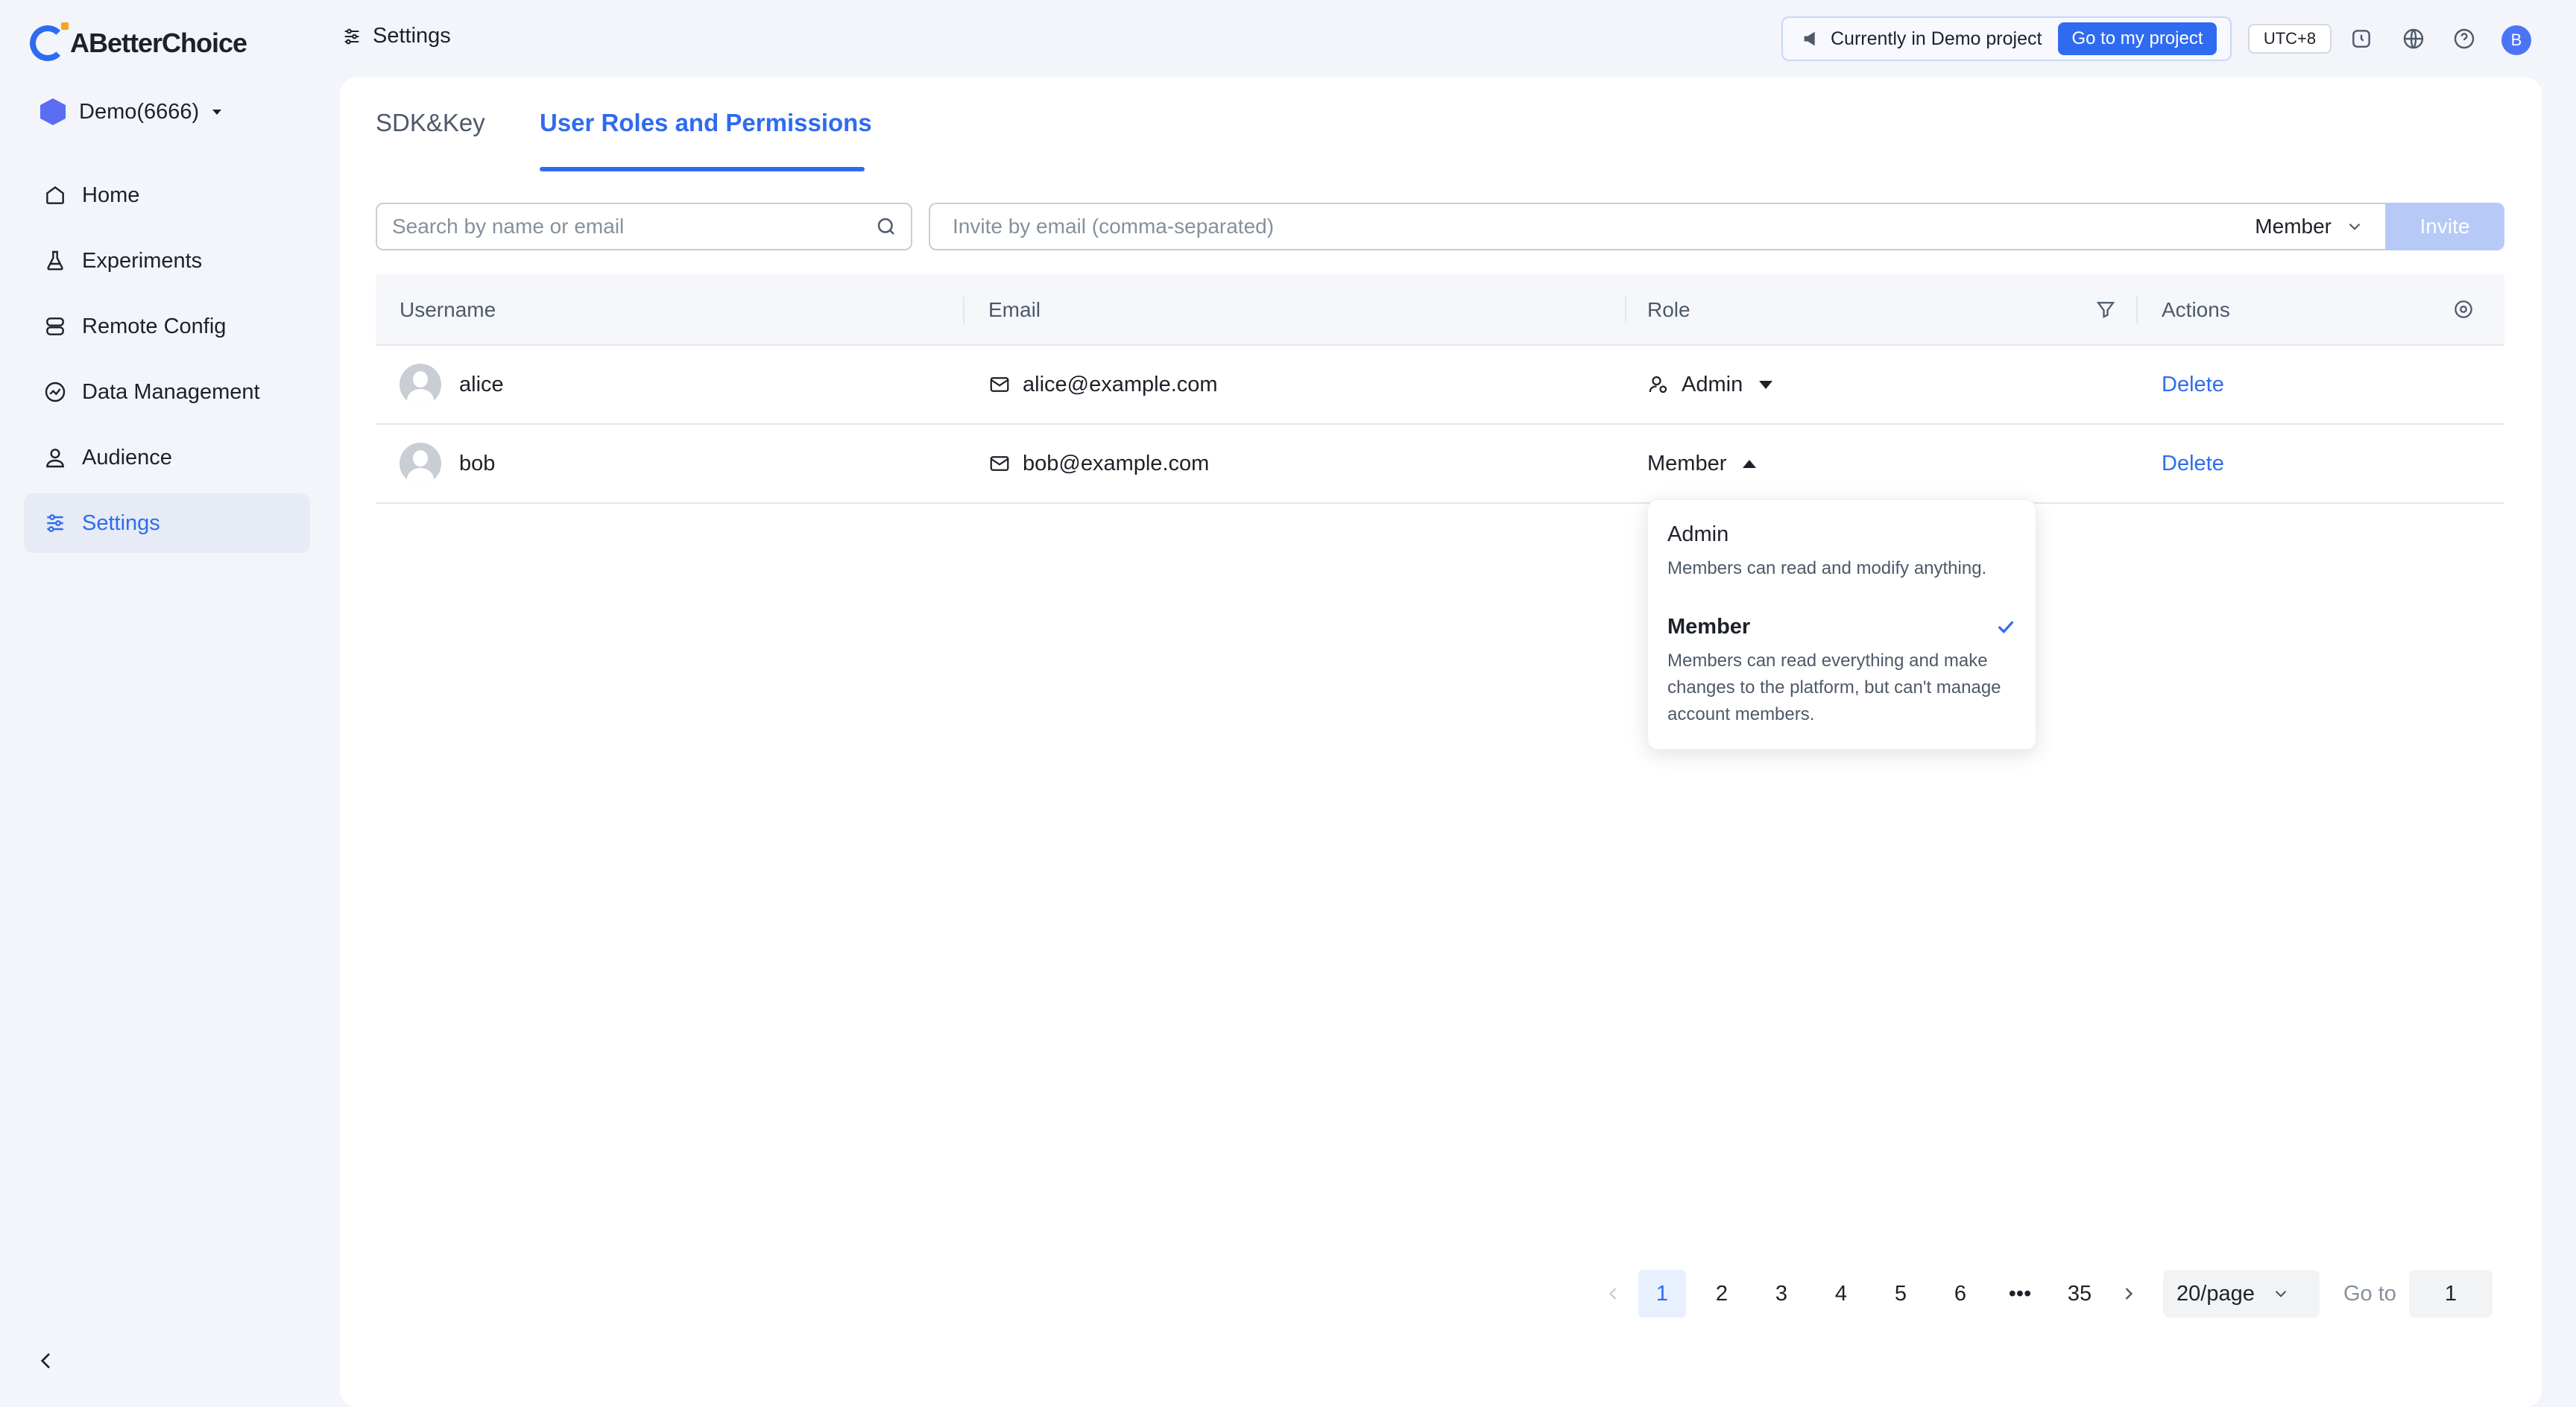  I want to click on role-value: Admin, so click(1712, 384).